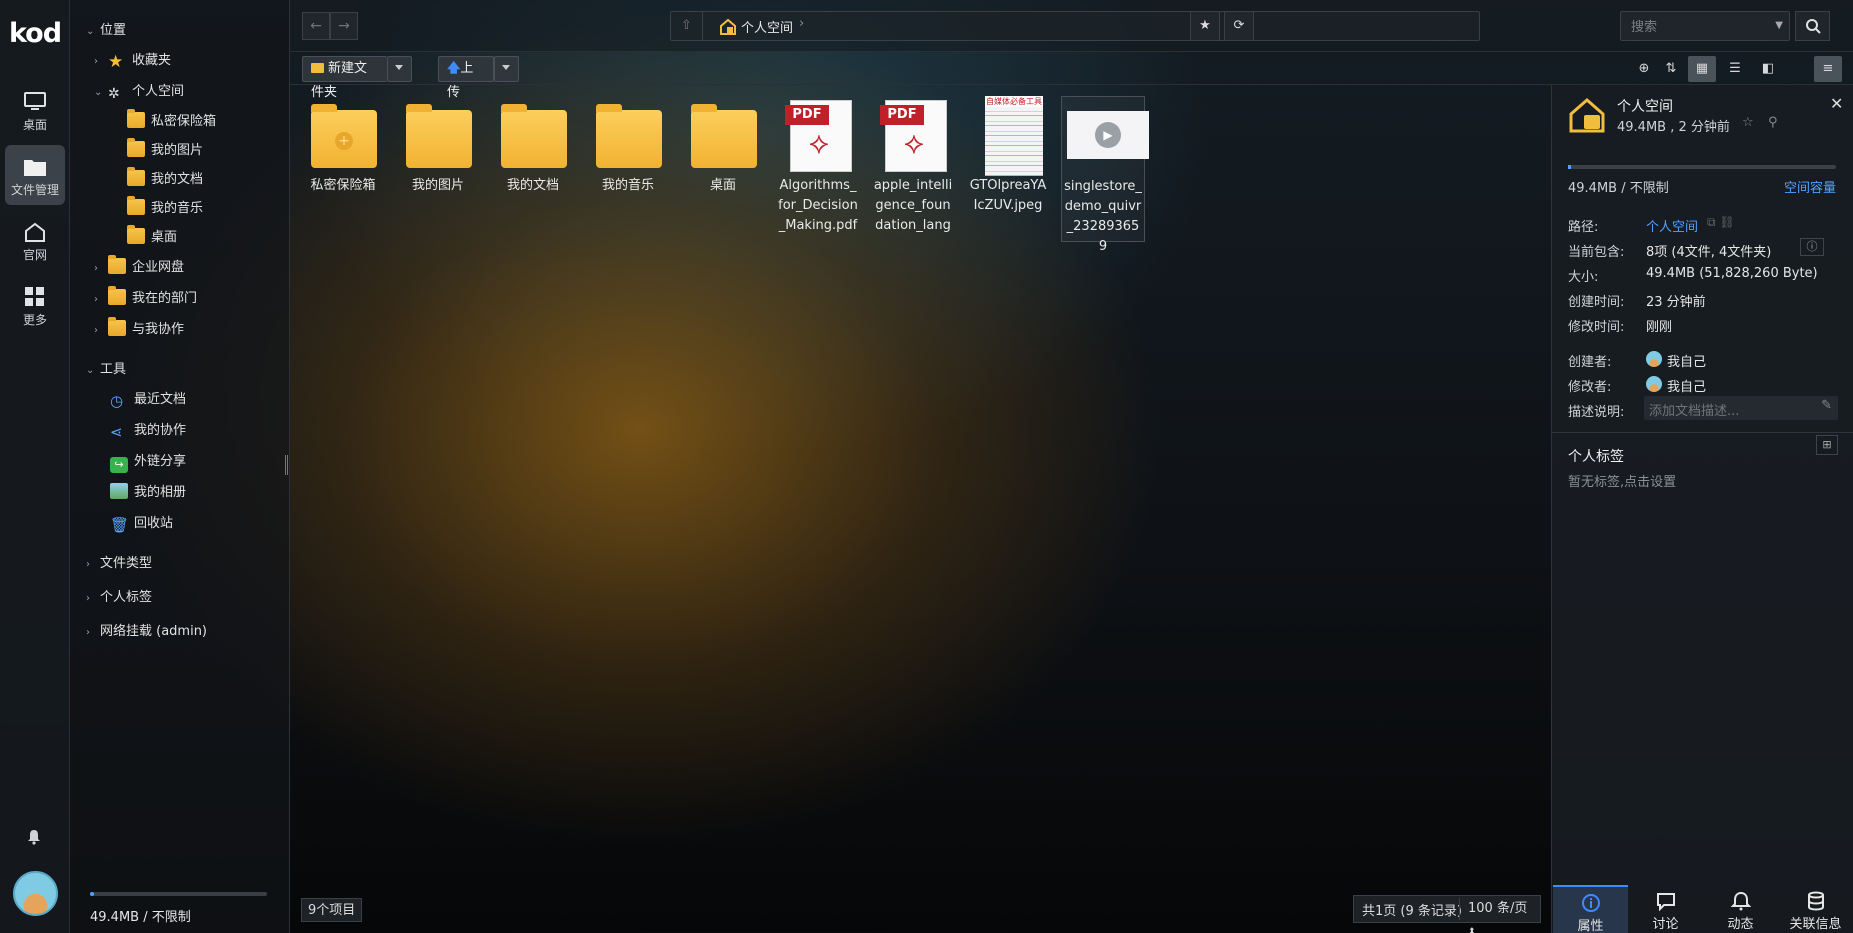 This screenshot has width=1853, height=933. I want to click on contains-label: 当前包含:, so click(1596, 252).